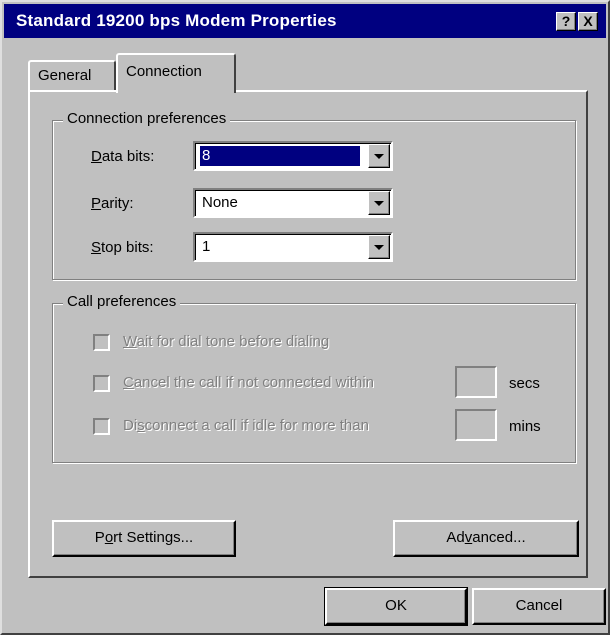 The image size is (610, 635). I want to click on data-bits-dropdown-arrow-icon, so click(379, 156).